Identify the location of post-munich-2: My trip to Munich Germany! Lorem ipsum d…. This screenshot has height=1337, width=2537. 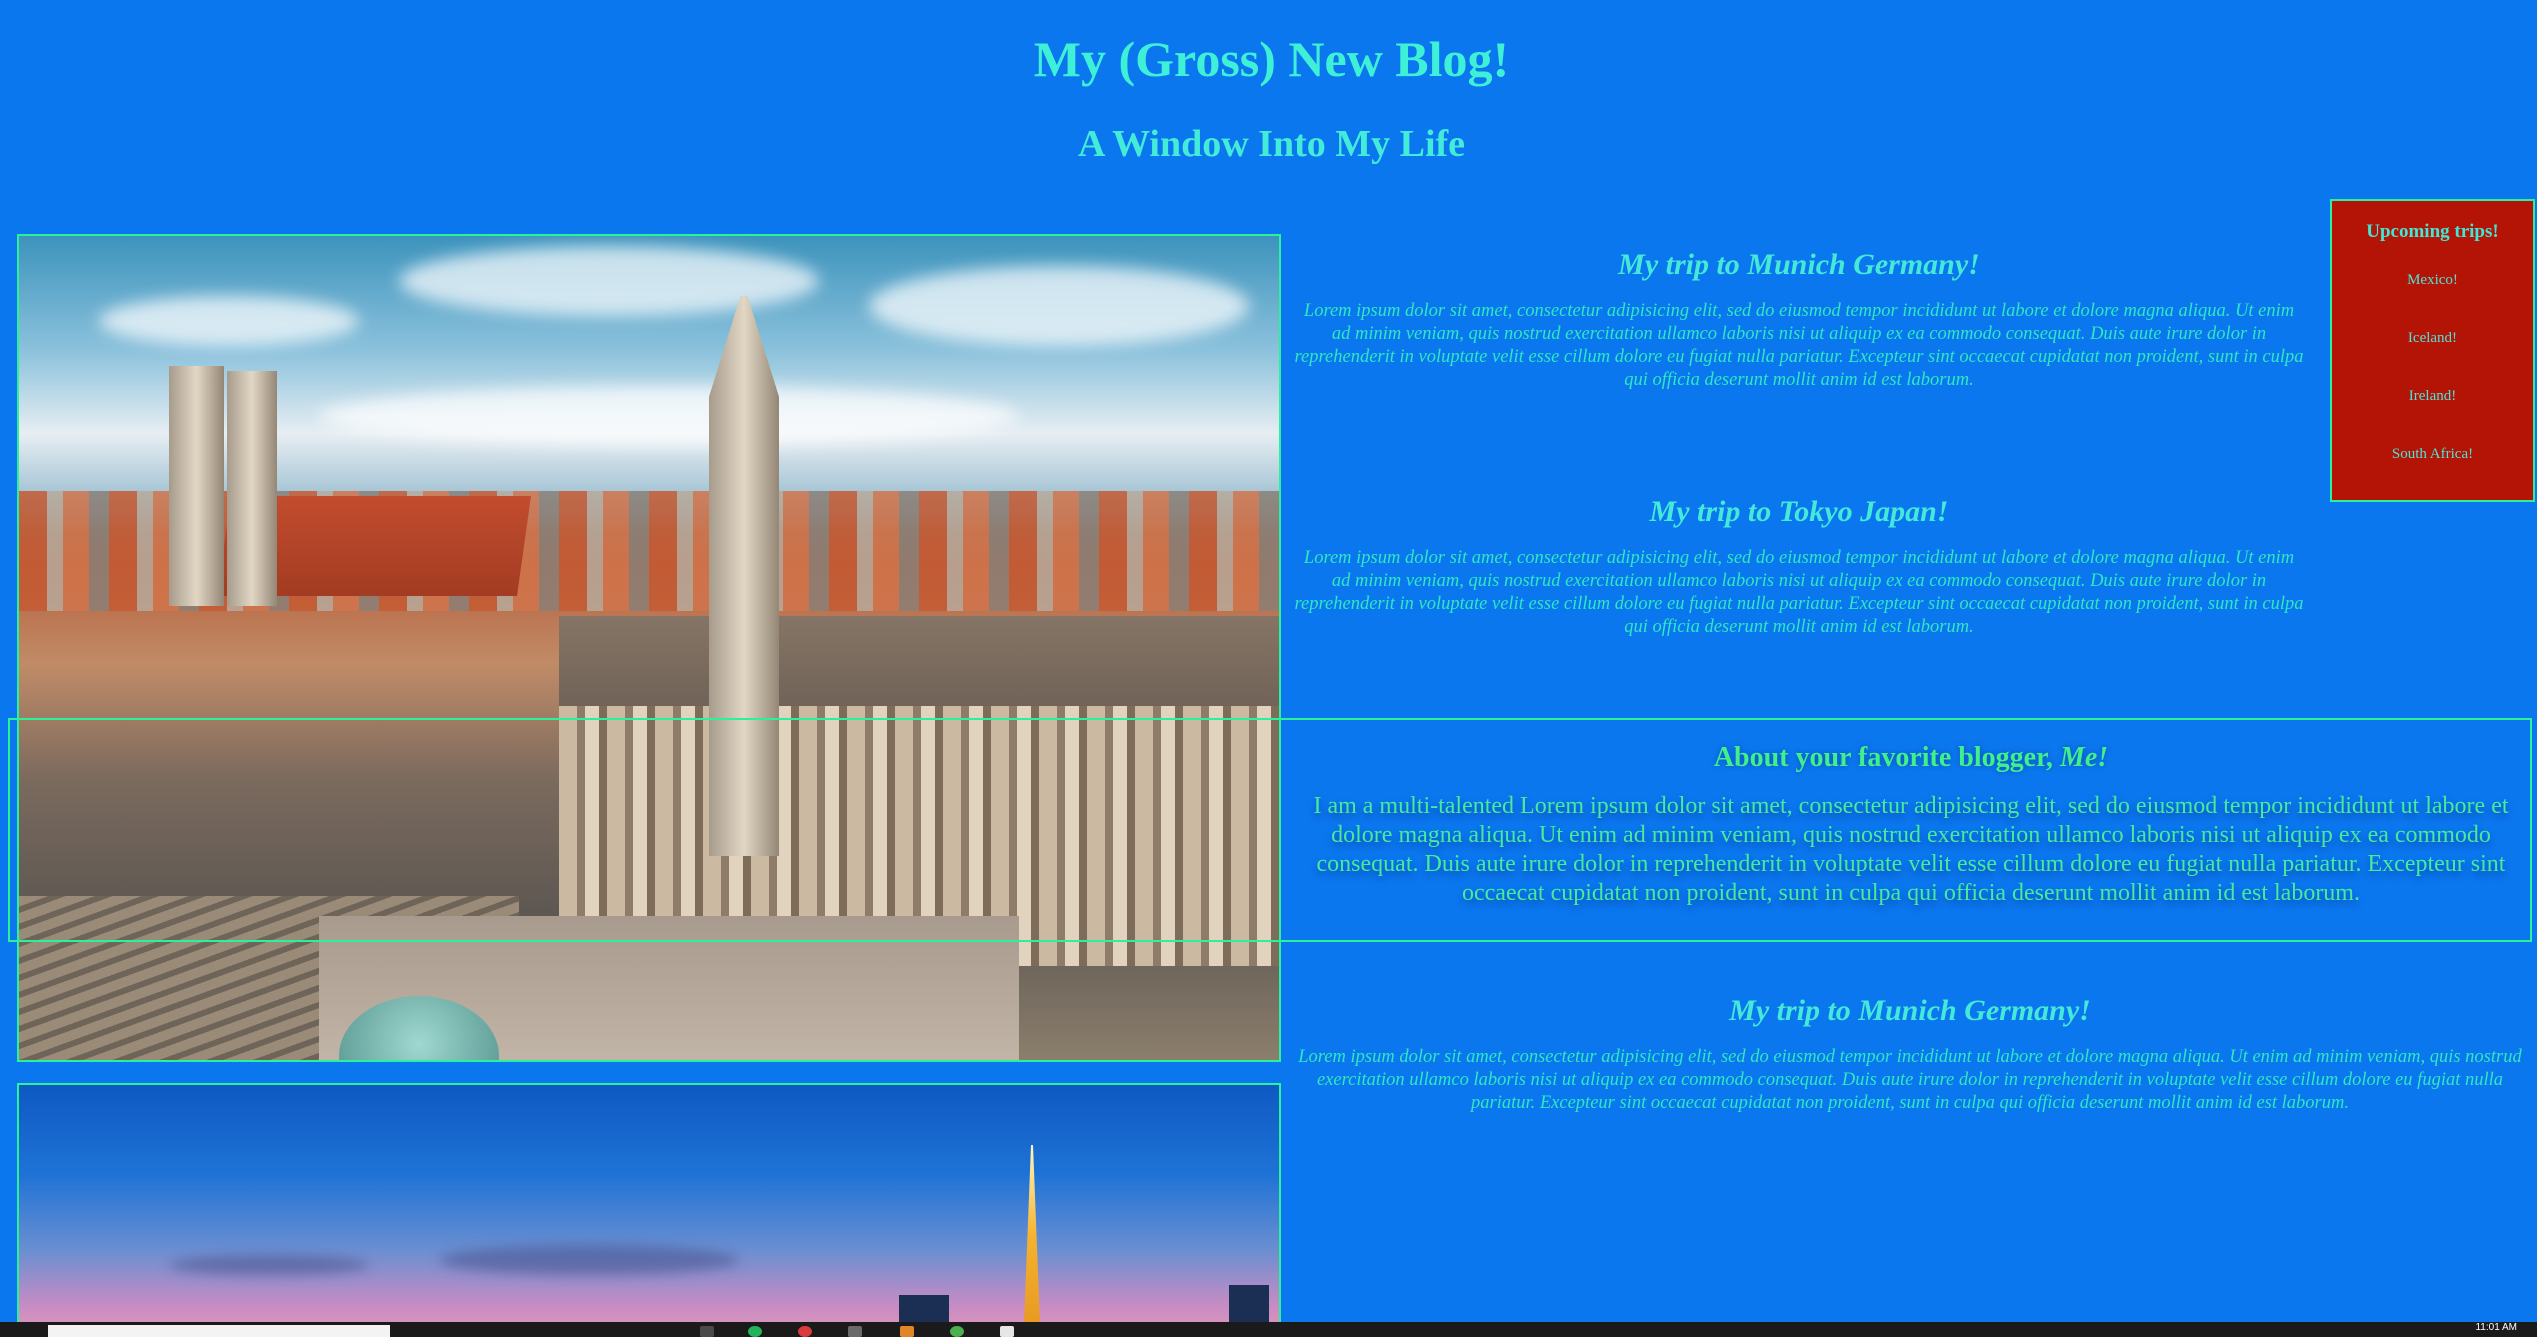
(1910, 1054).